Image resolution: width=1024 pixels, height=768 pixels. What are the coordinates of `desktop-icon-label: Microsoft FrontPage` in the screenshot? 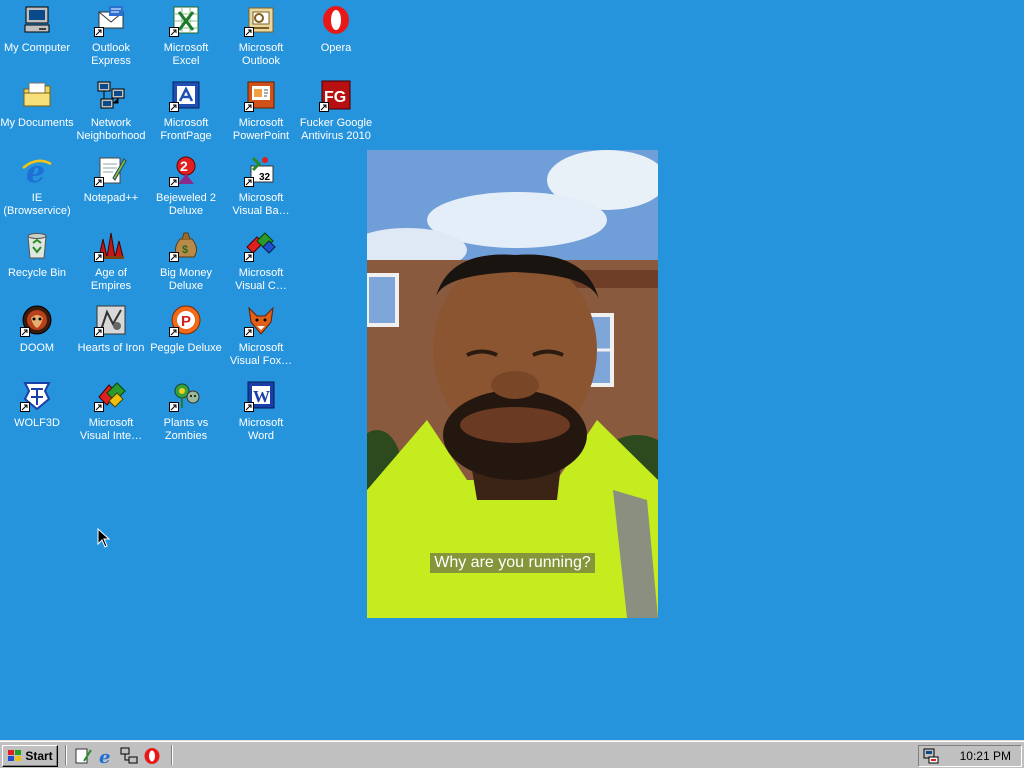 It's located at (186, 129).